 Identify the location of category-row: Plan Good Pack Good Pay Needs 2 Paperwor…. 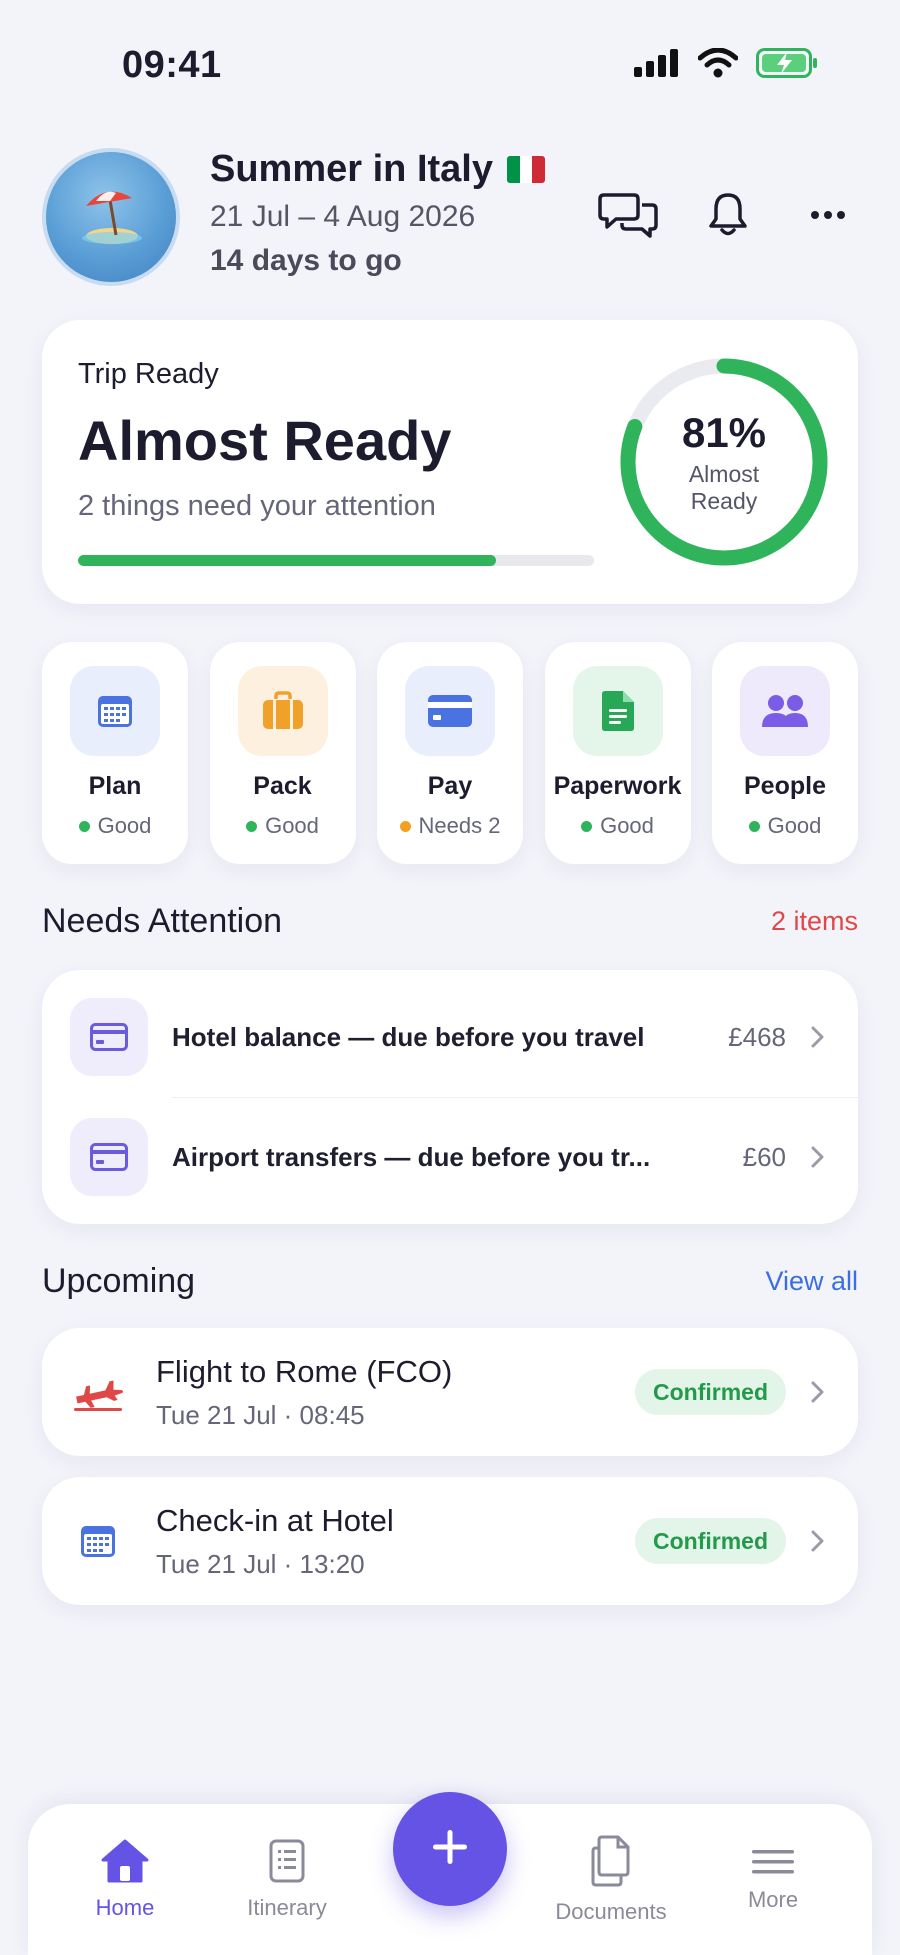
(450, 753).